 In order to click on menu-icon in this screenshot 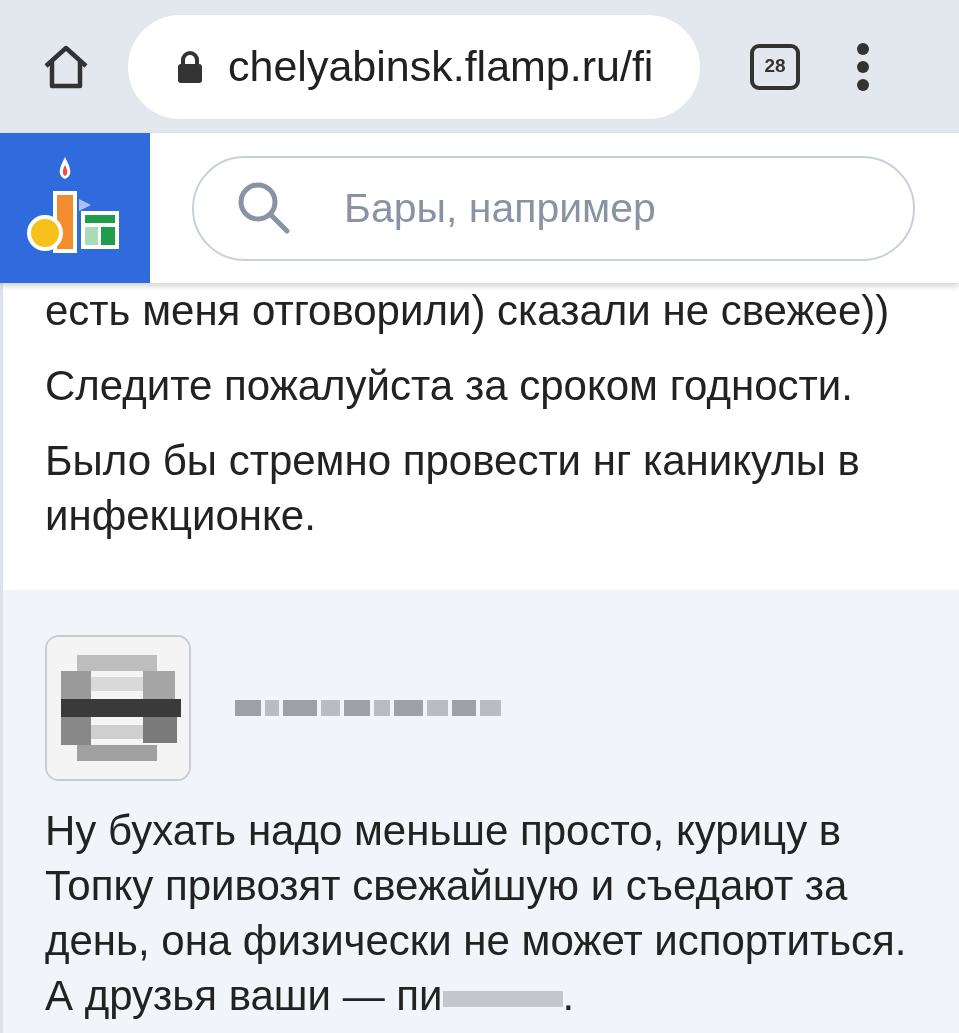, I will do `click(863, 66)`.